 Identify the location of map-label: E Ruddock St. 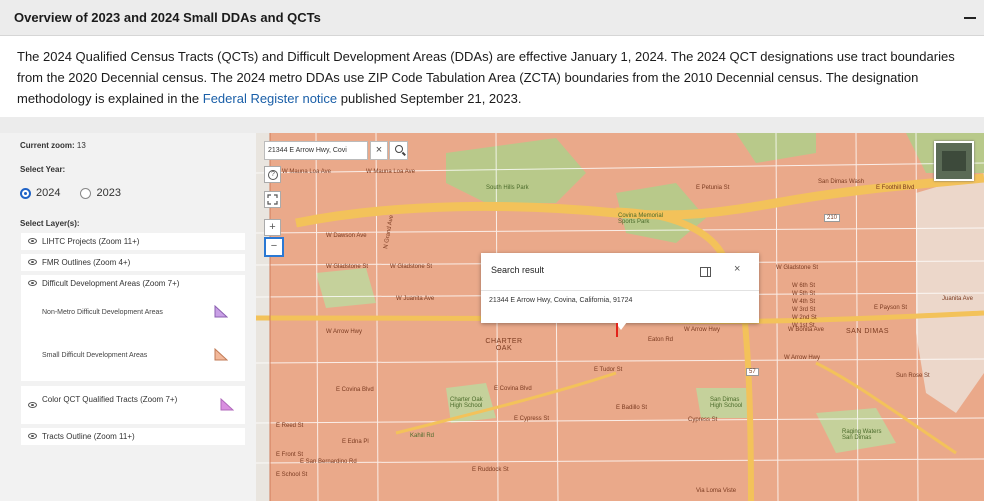
(490, 470).